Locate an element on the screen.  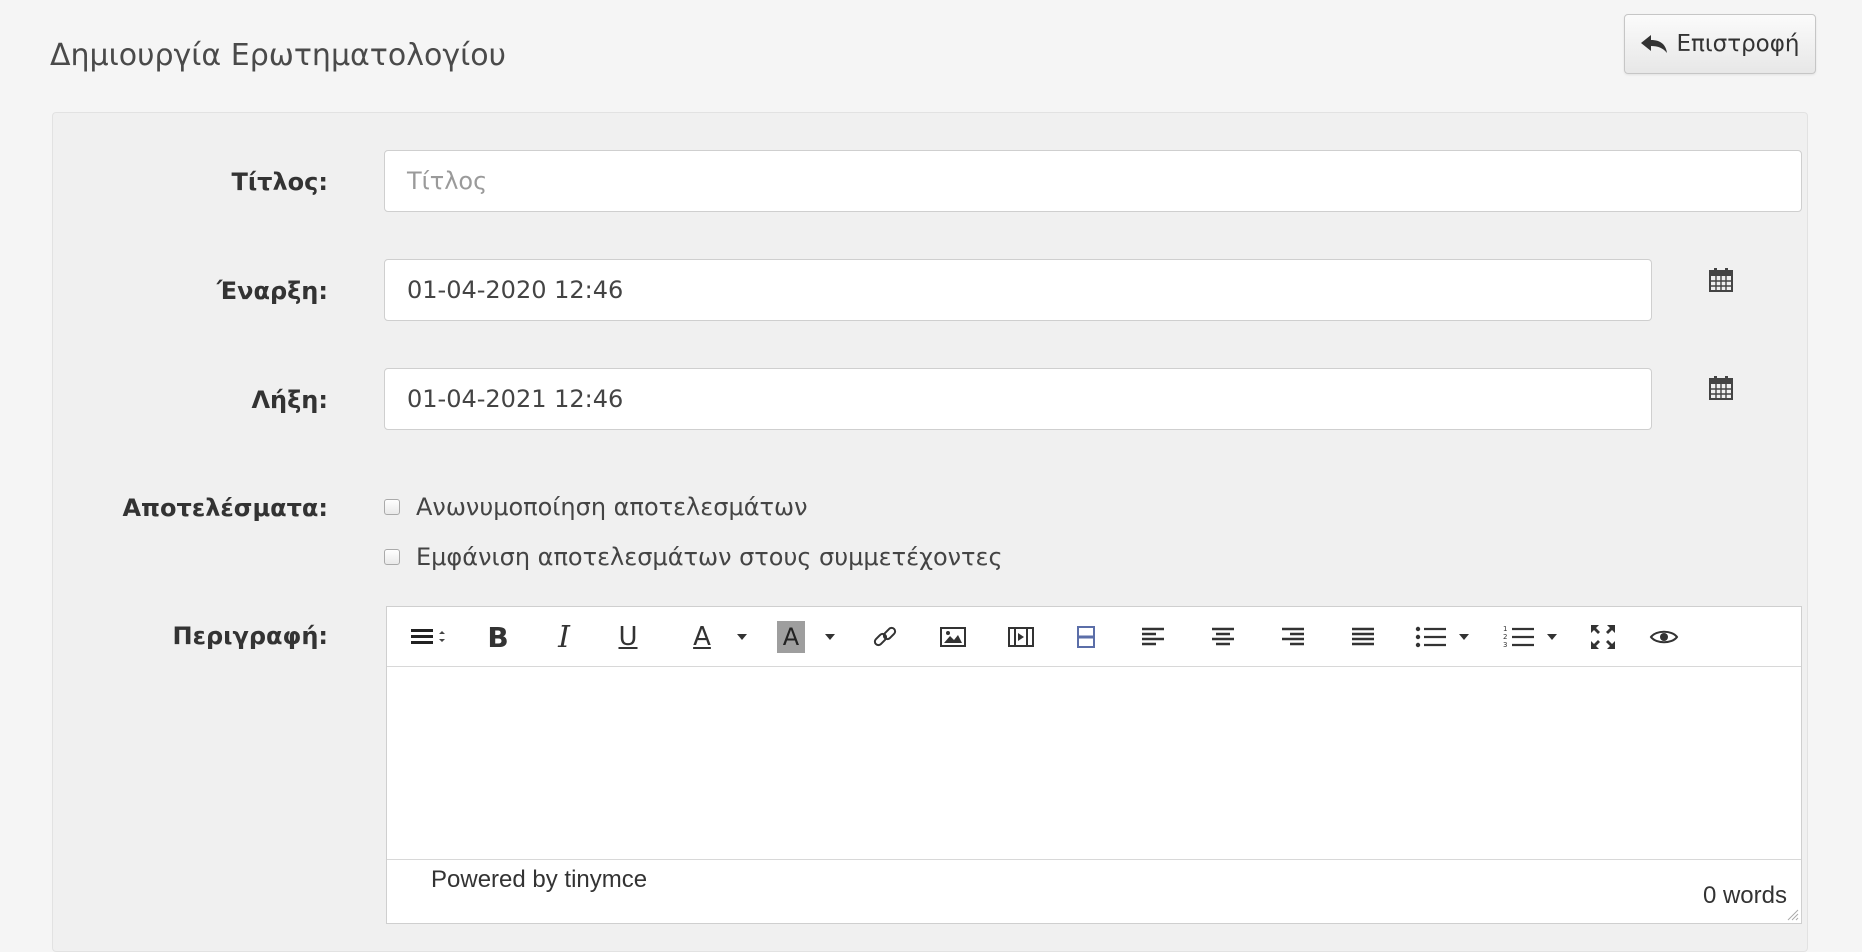
editor-statusbar: Powered by tinymce 0 words is located at coordinates (1094, 891).